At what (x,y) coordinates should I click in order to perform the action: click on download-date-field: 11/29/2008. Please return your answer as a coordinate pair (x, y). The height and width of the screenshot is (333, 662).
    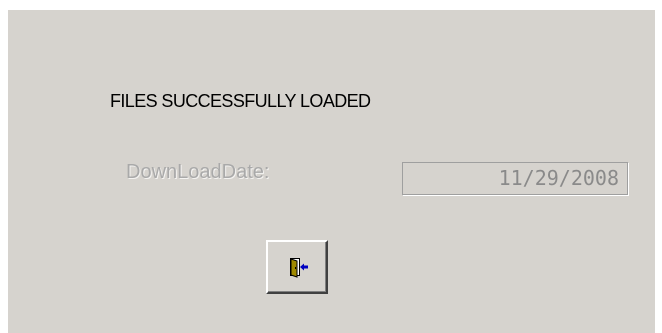
    Looking at the image, I should click on (515, 178).